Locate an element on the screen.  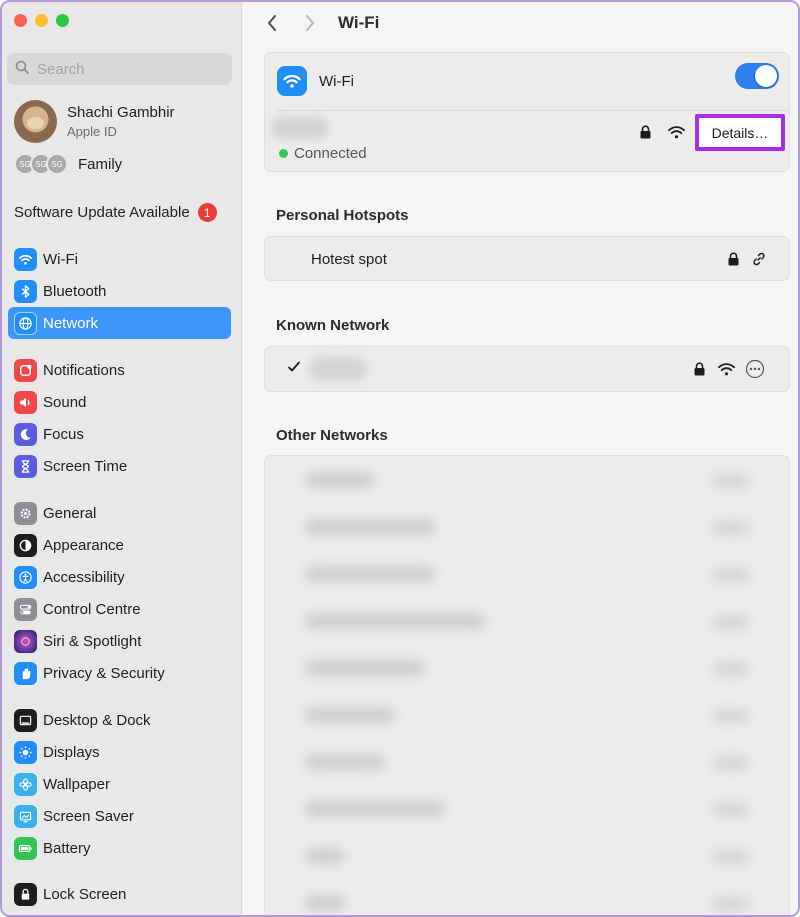
lock-icon is located at coordinates (733, 261).